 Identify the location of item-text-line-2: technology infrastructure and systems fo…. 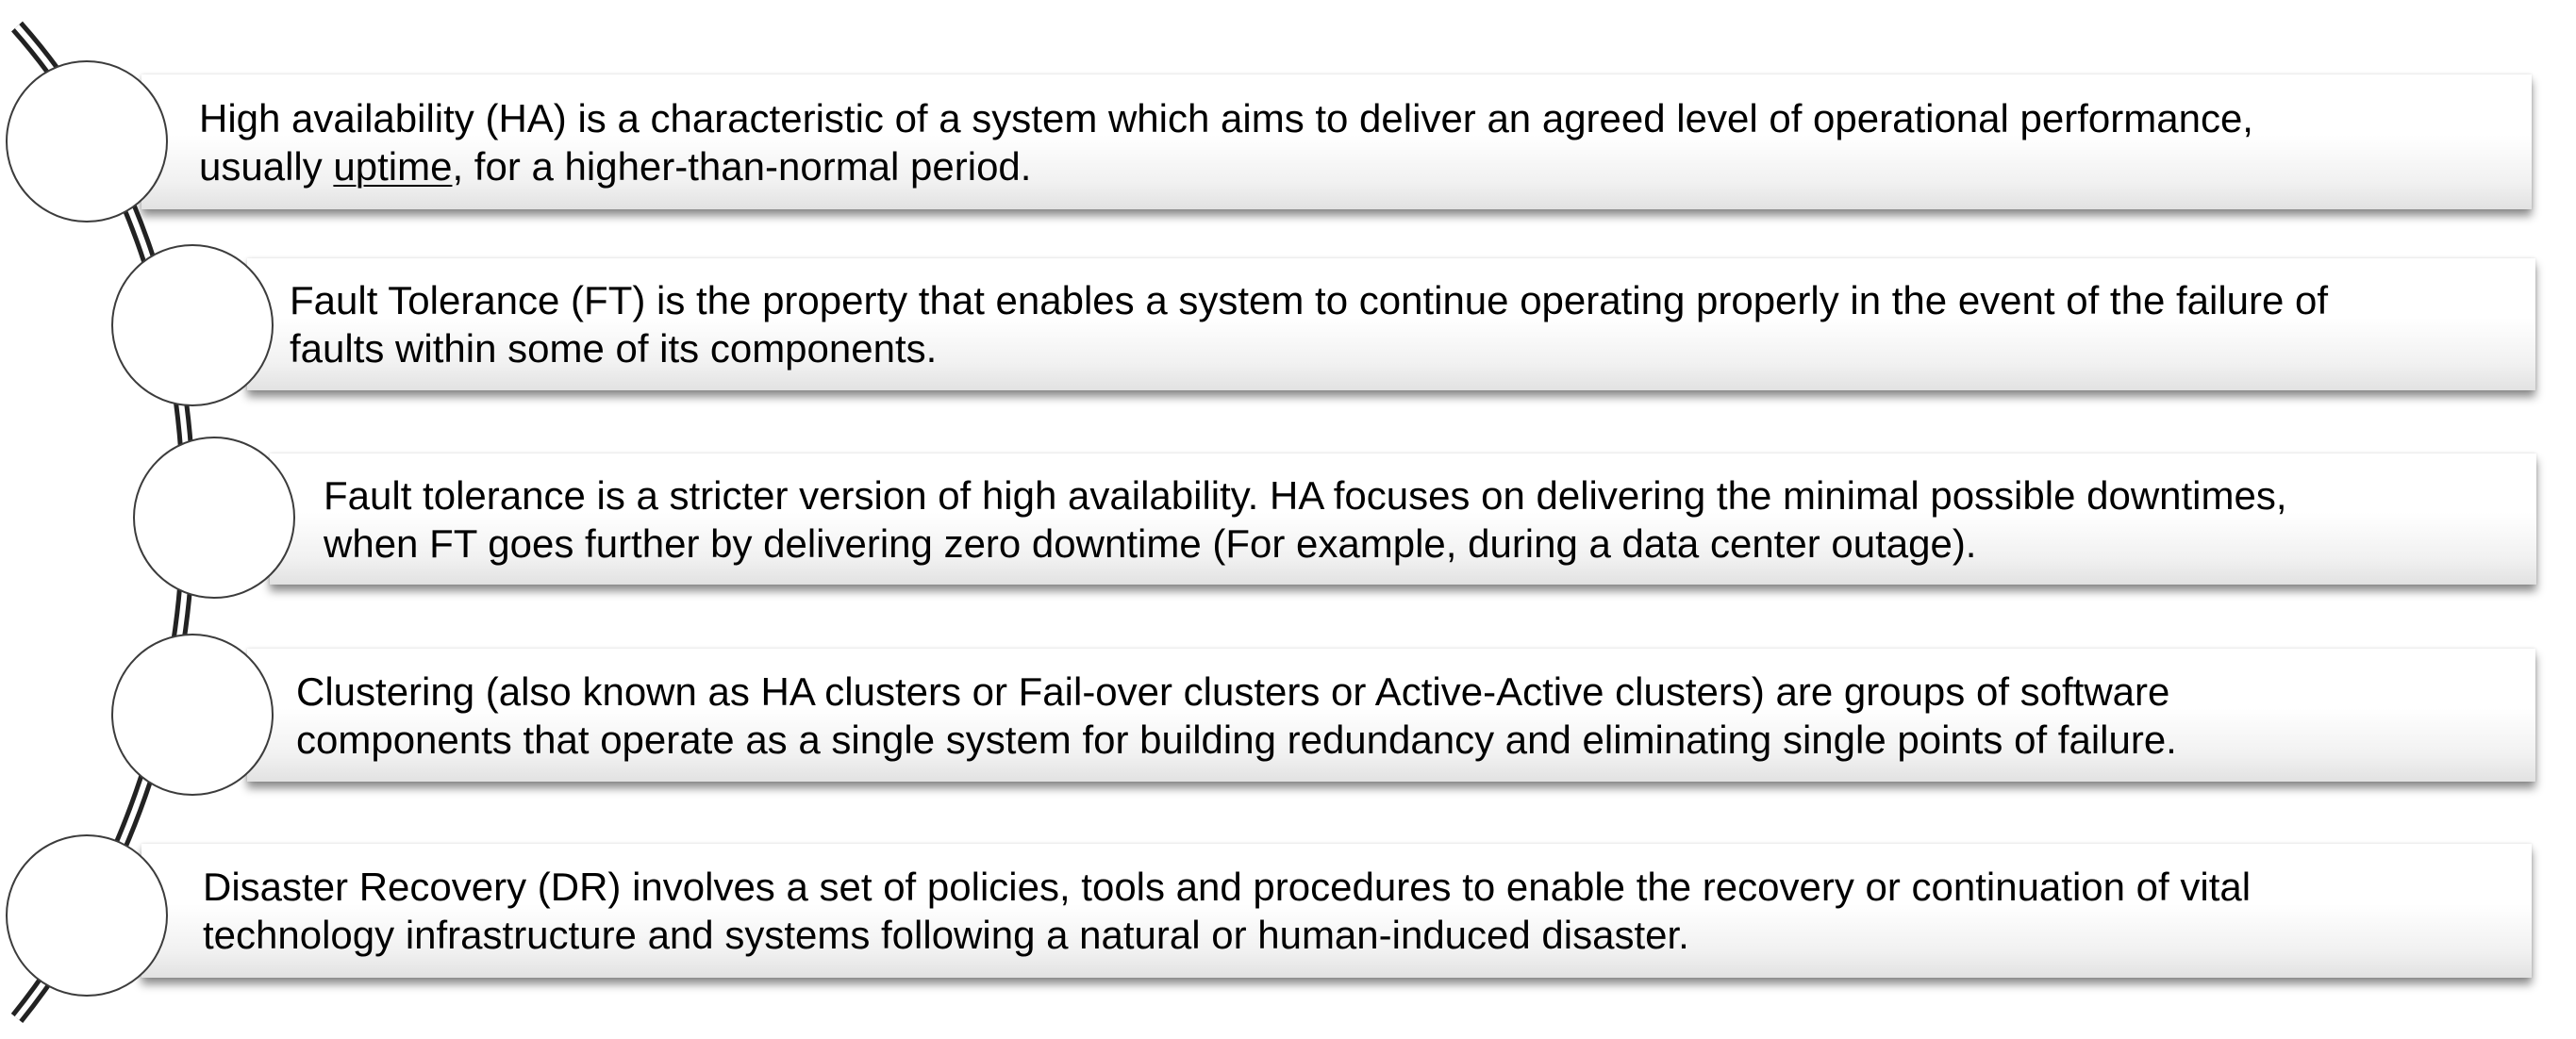
(946, 935).